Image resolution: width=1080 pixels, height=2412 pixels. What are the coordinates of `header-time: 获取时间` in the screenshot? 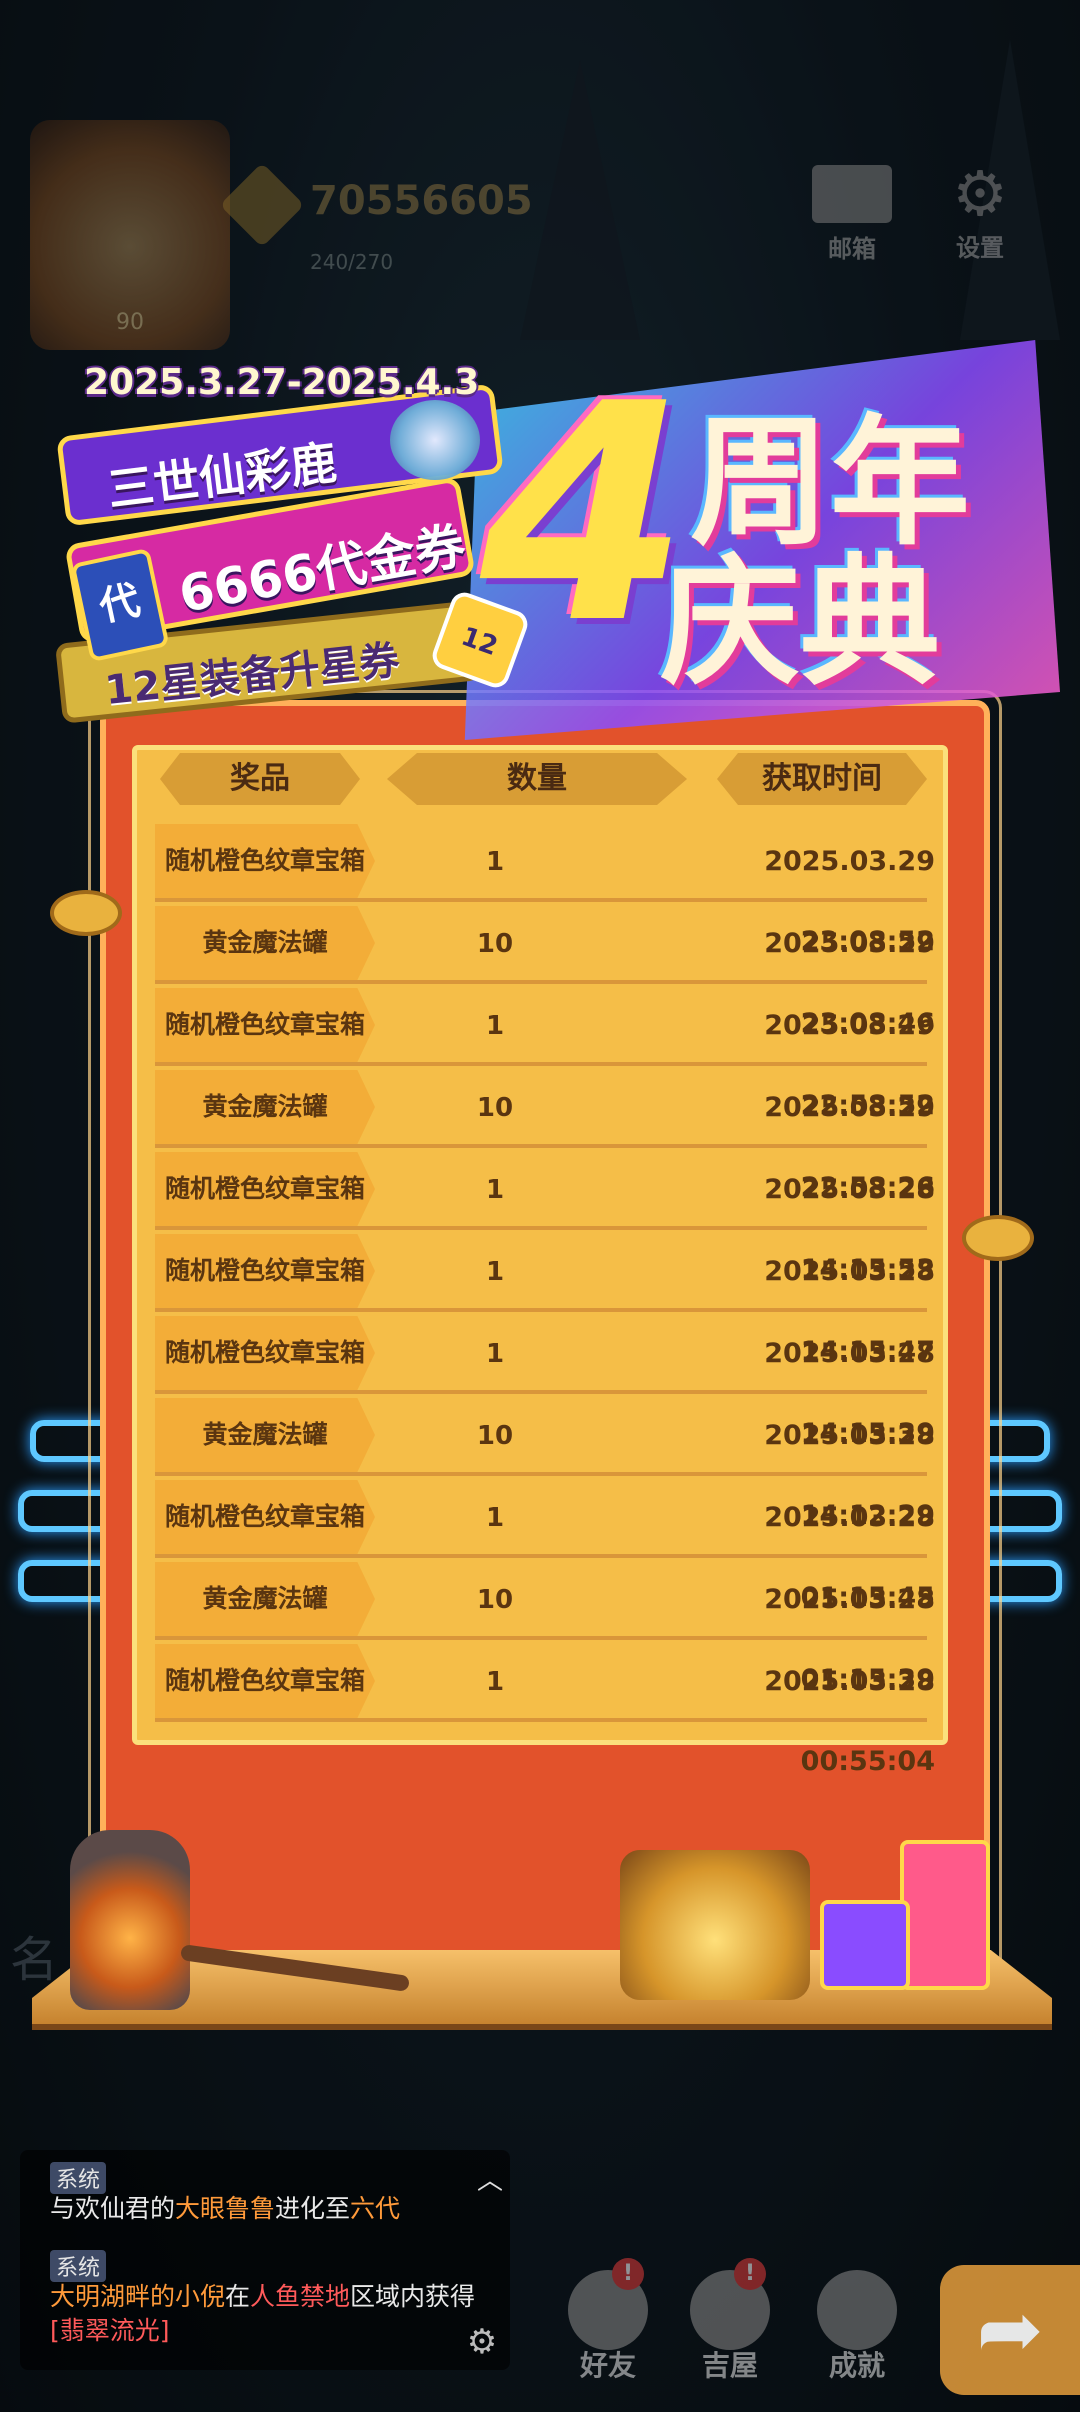 It's located at (822, 779).